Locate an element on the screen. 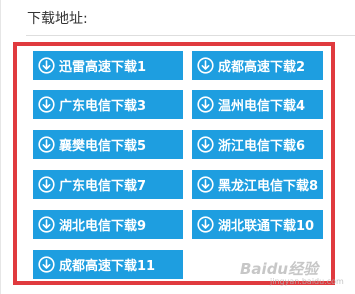  download-button-label: 浙江电信下载6 is located at coordinates (262, 146).